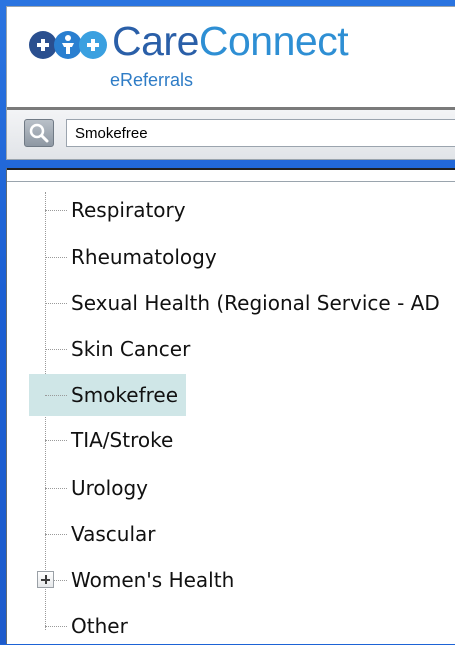 Image resolution: width=455 pixels, height=645 pixels. I want to click on brand-name: CareConnect, so click(230, 41).